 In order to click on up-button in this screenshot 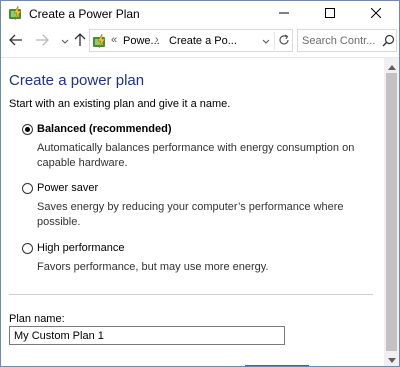, I will do `click(80, 41)`.